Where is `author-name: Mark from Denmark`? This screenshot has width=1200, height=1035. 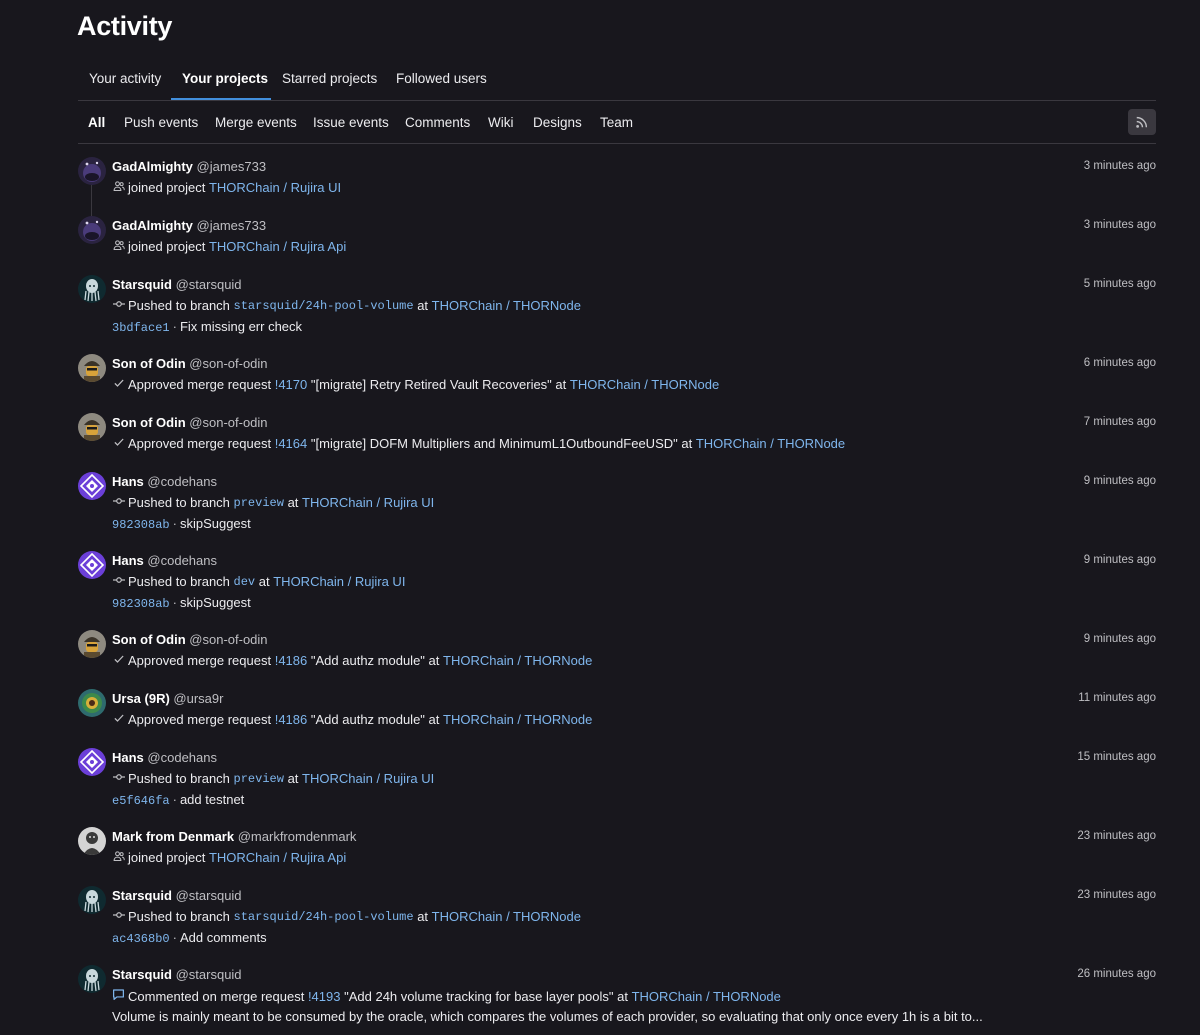 author-name: Mark from Denmark is located at coordinates (173, 836).